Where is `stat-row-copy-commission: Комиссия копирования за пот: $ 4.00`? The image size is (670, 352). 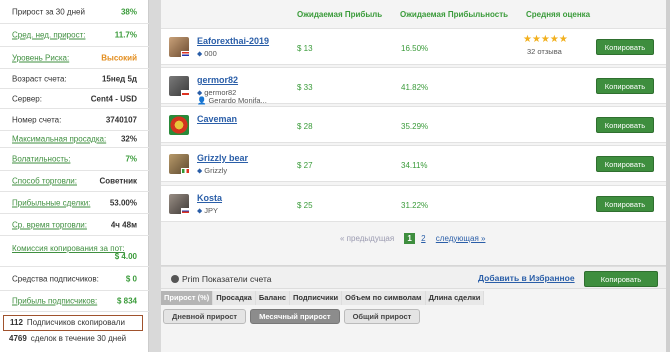 stat-row-copy-commission: Комиссия копирования за пот: $ 4.00 is located at coordinates (74, 251).